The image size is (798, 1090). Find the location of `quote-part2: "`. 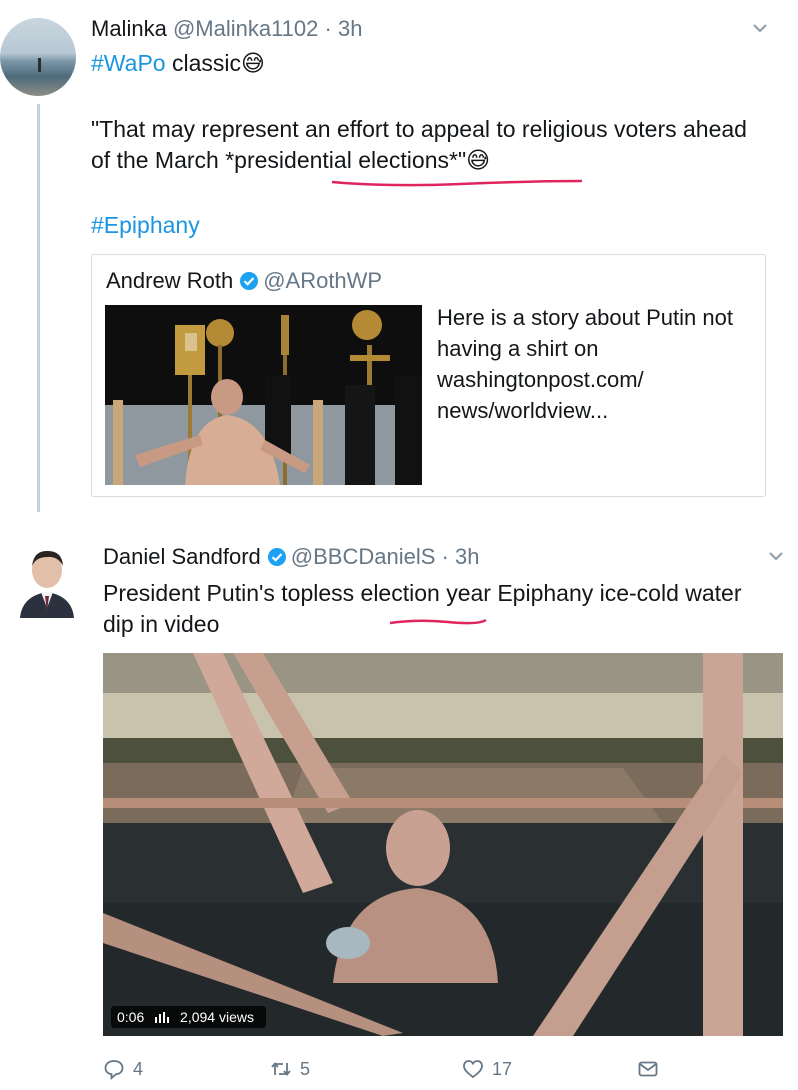

quote-part2: " is located at coordinates (462, 160).